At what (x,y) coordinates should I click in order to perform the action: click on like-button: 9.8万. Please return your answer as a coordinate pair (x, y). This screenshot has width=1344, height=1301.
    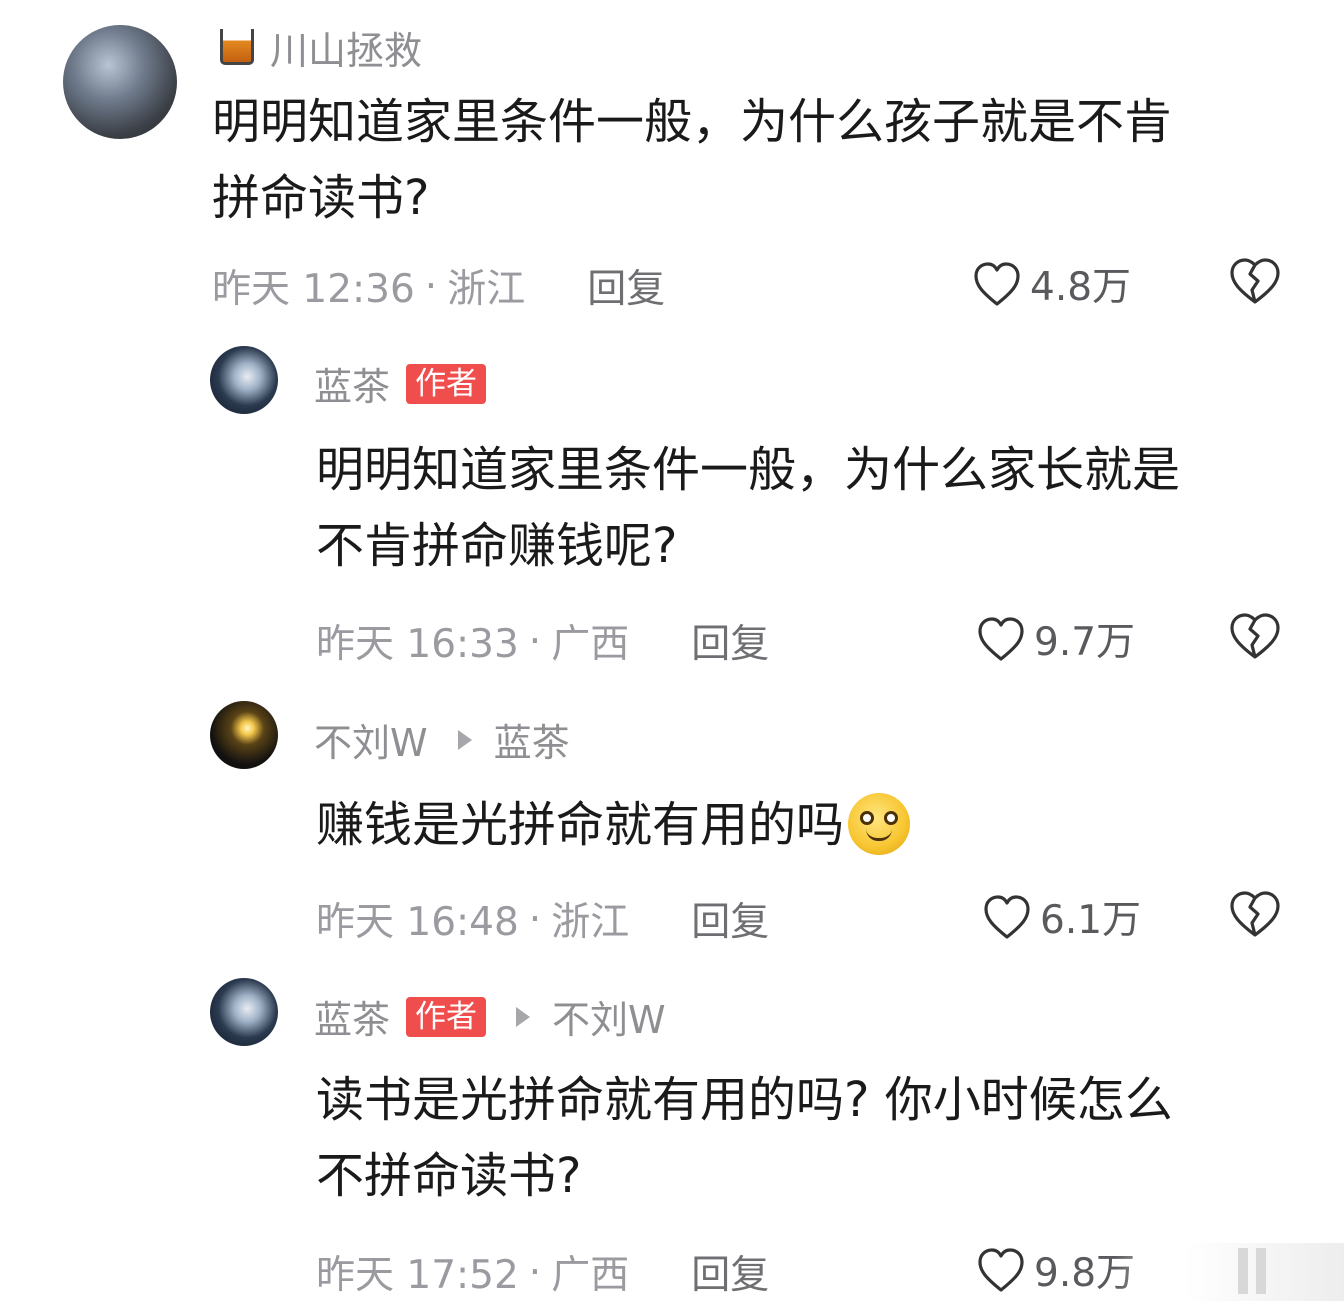
    Looking at the image, I should click on (1055, 1270).